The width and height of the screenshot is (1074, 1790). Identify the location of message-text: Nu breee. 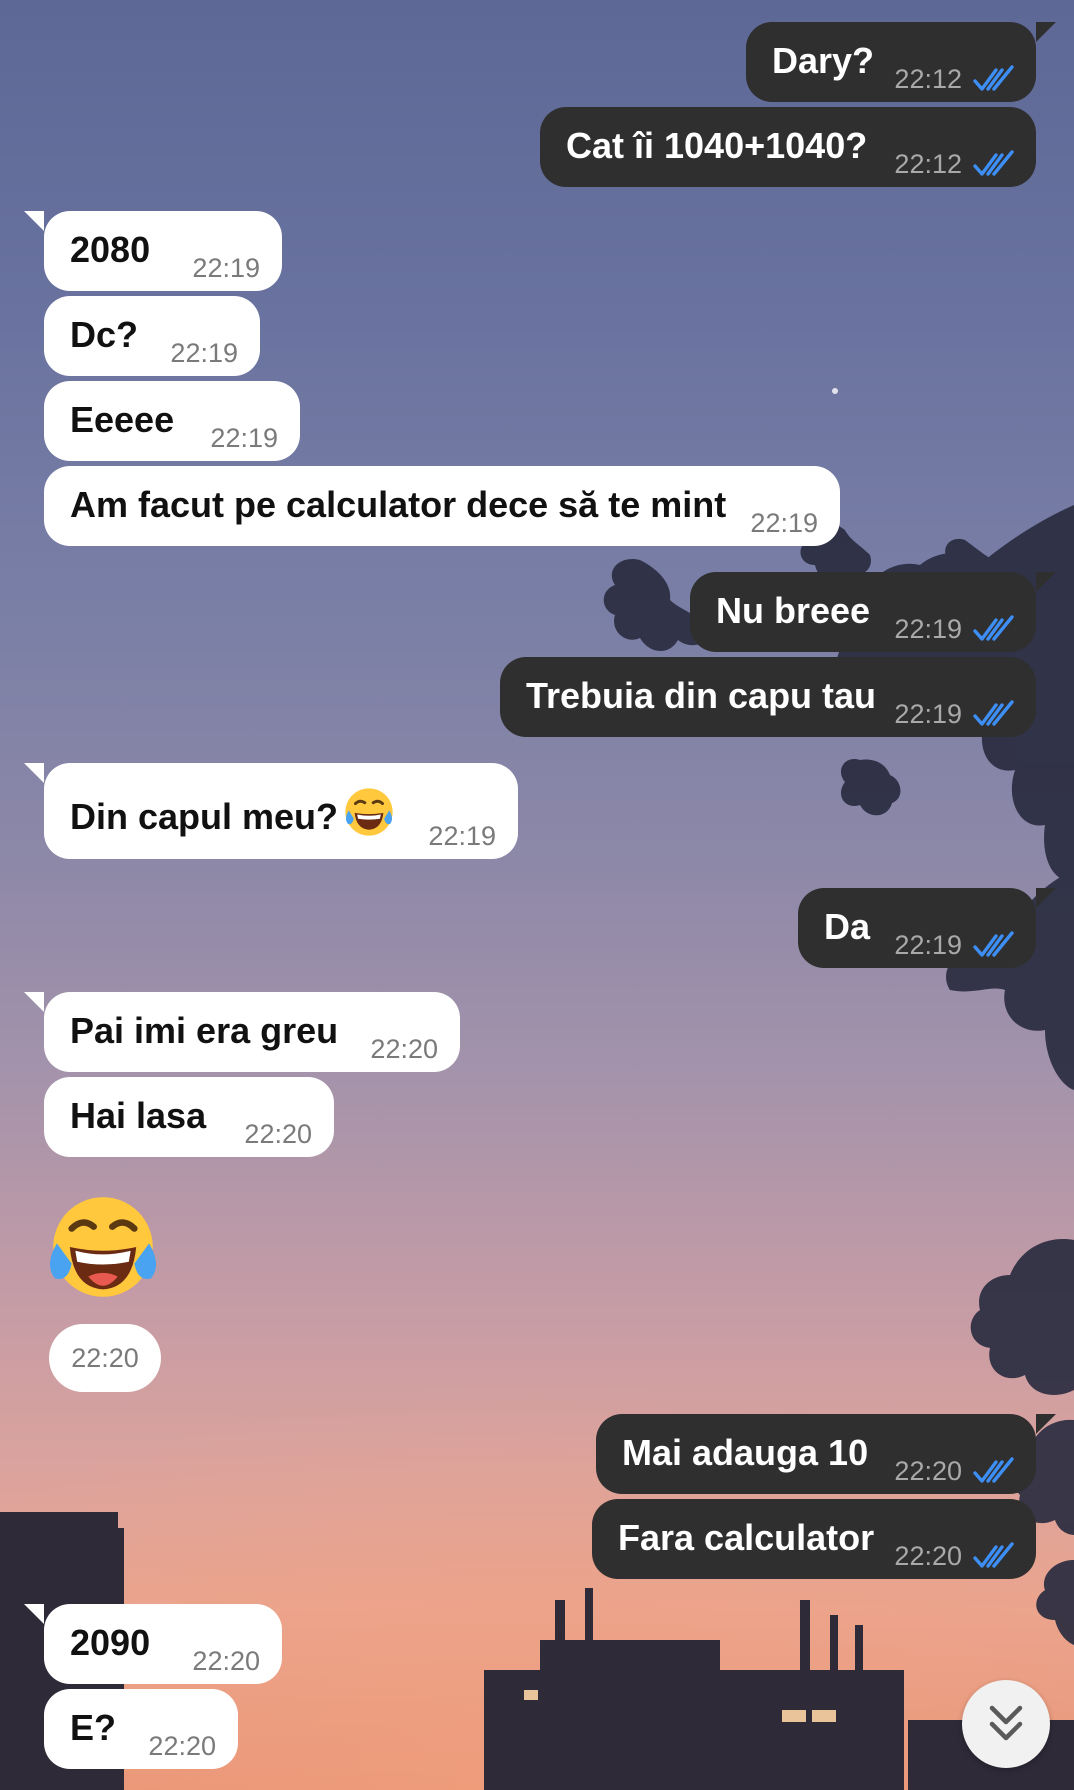
(793, 610).